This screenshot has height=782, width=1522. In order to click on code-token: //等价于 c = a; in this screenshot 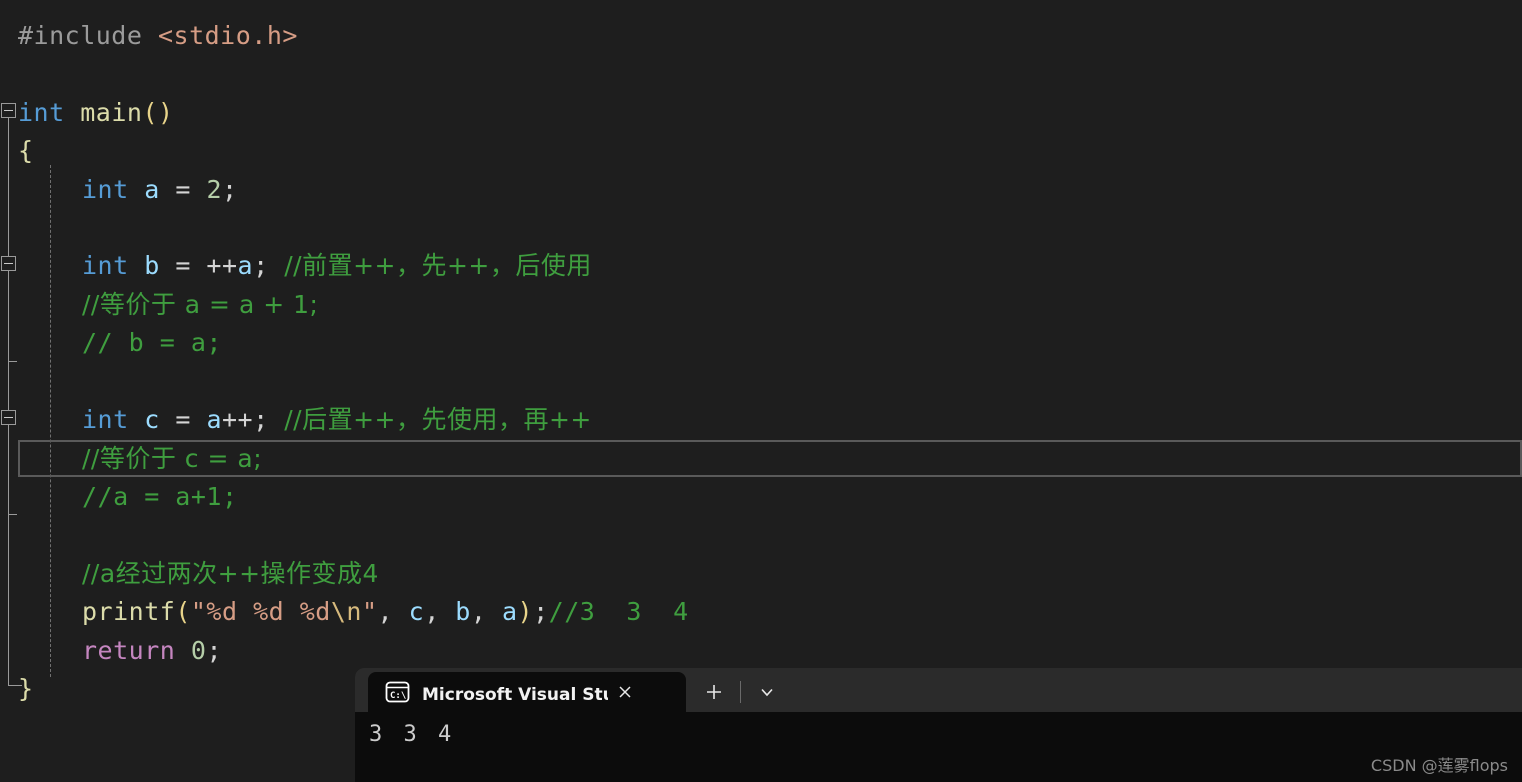, I will do `click(172, 458)`.